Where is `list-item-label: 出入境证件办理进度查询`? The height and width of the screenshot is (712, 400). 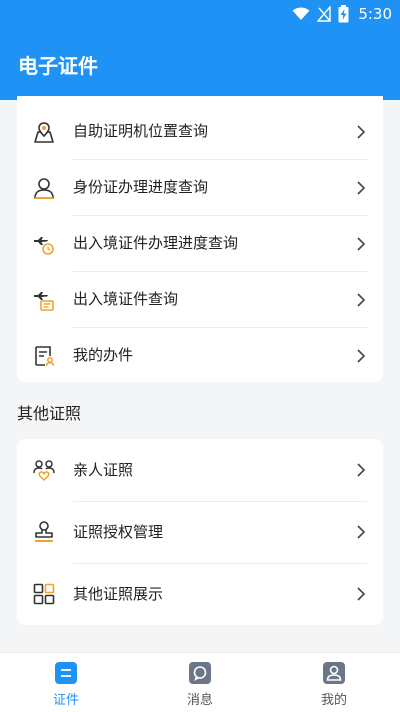
list-item-label: 出入境证件办理进度查询 is located at coordinates (156, 243).